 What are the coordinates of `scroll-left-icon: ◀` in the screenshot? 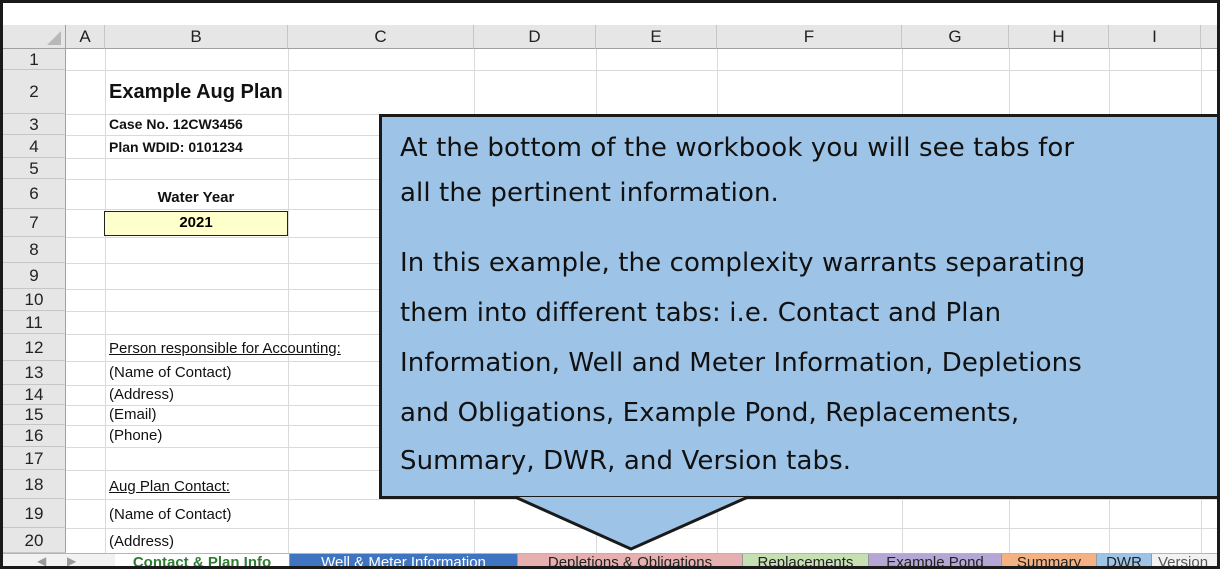 It's located at (41, 560).